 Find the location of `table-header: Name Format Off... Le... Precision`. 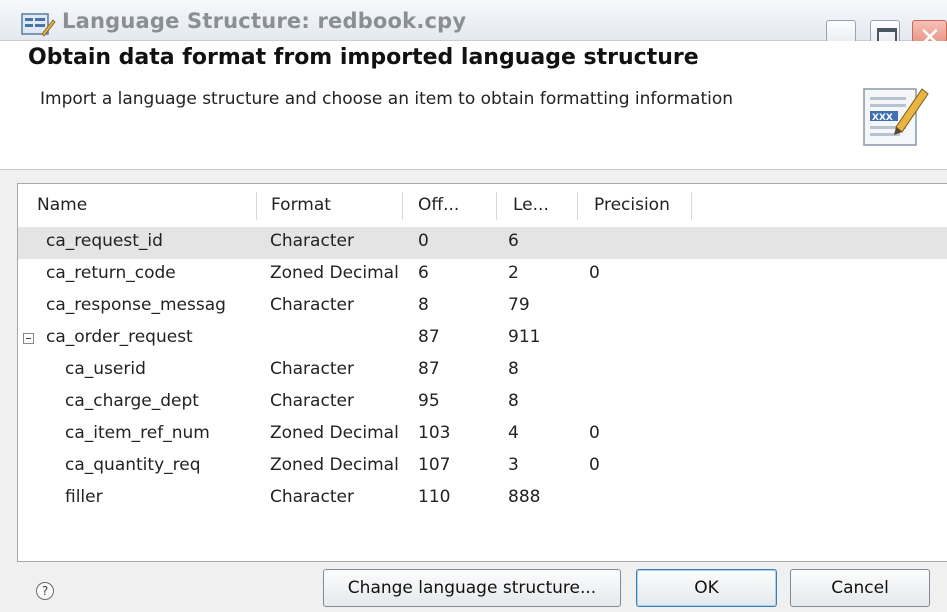

table-header: Name Format Off... Le... Precision is located at coordinates (482, 206).